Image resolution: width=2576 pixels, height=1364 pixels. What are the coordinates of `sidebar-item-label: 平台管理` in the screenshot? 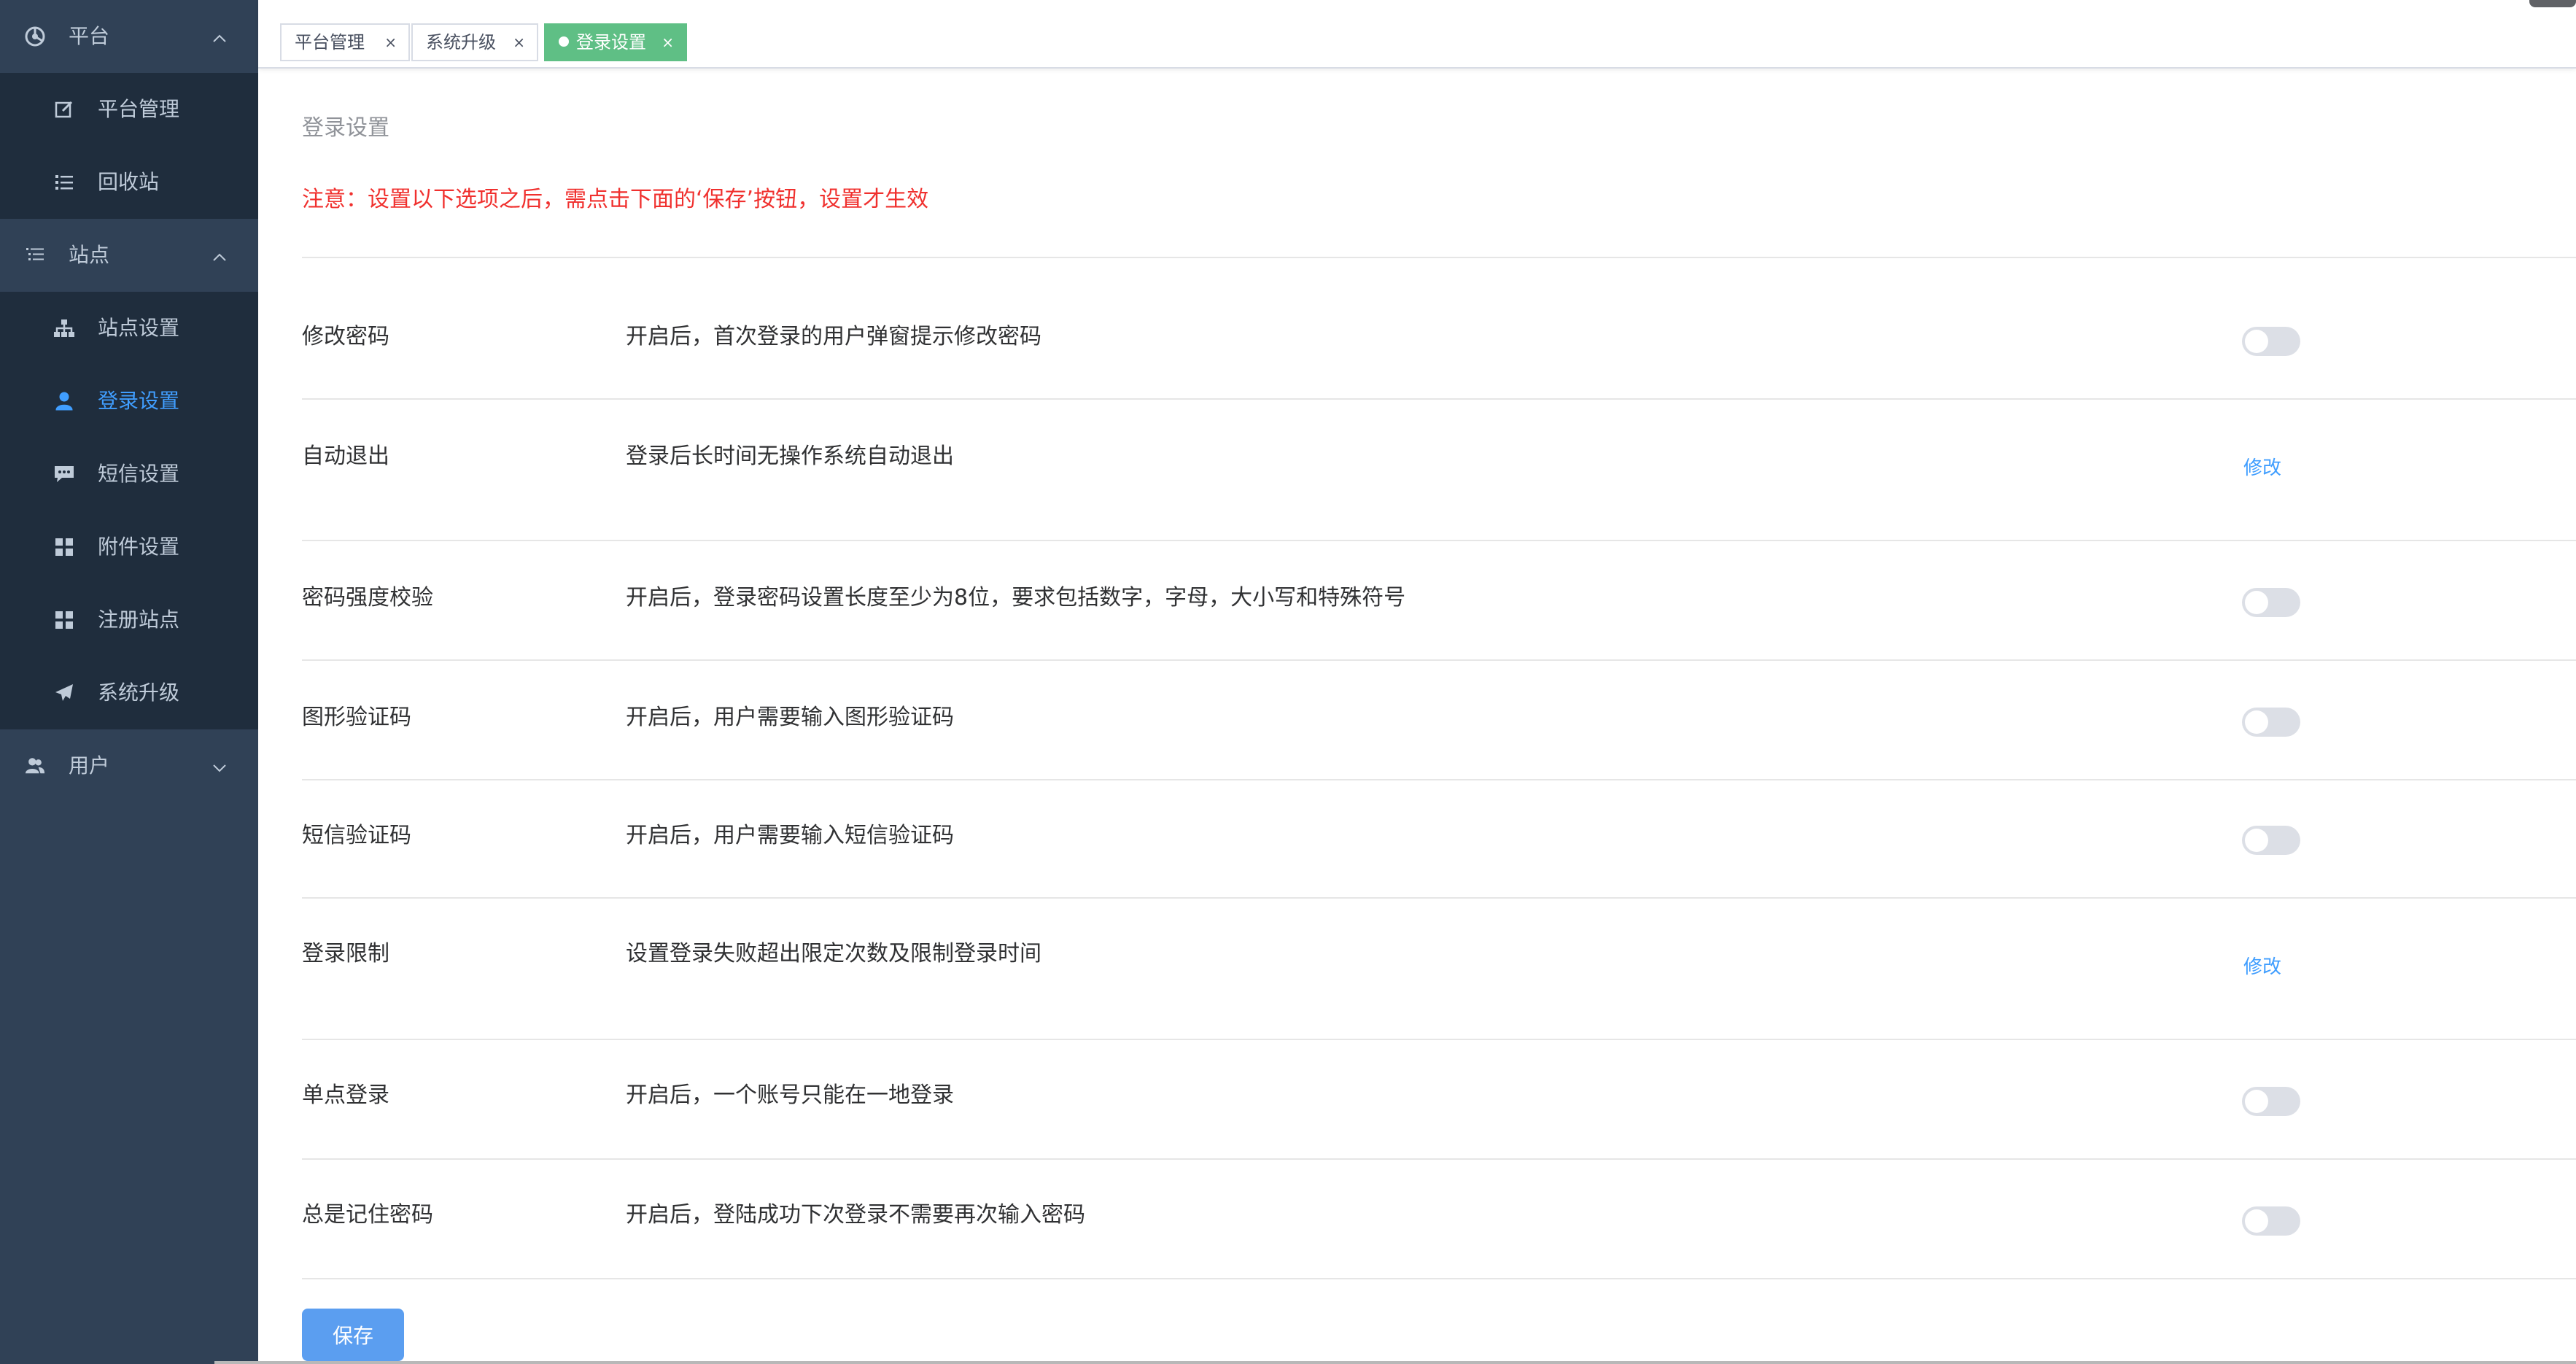 It's located at (139, 109).